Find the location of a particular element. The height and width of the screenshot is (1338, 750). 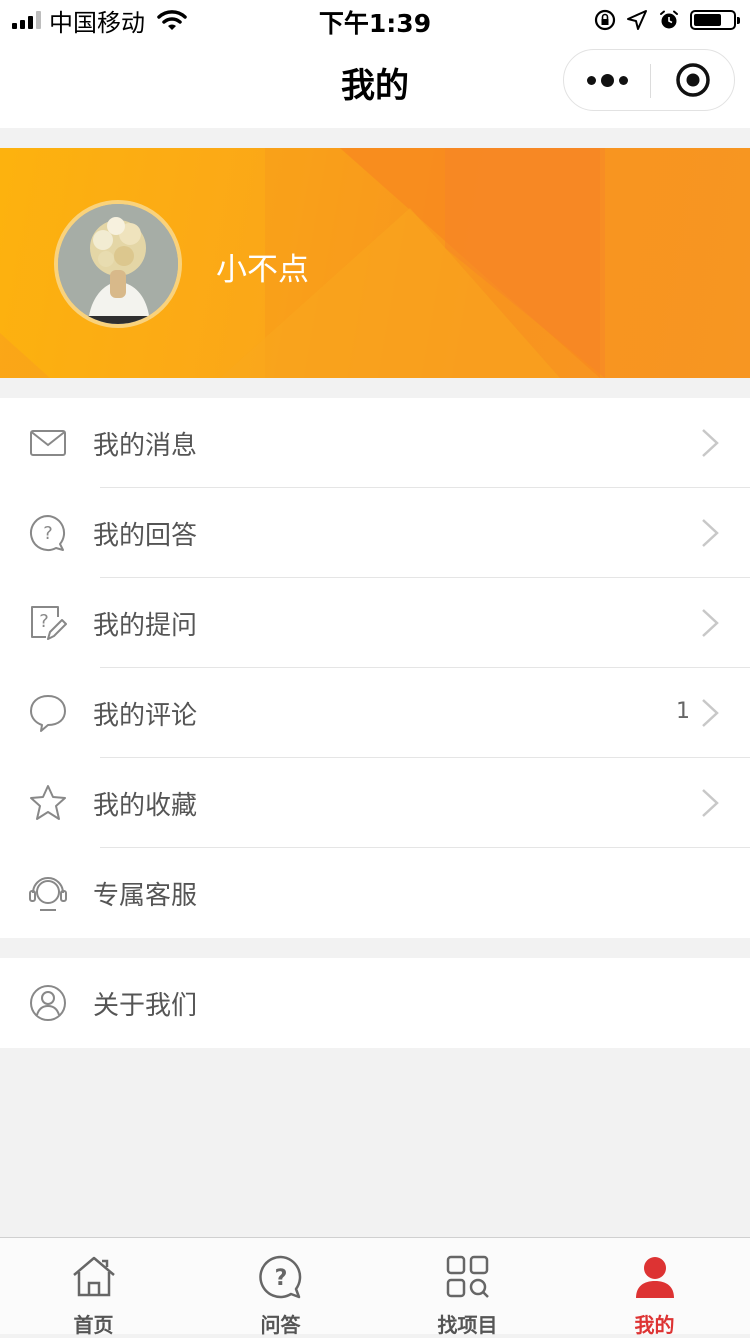

question-bubble-icon: ? is located at coordinates (47, 533).